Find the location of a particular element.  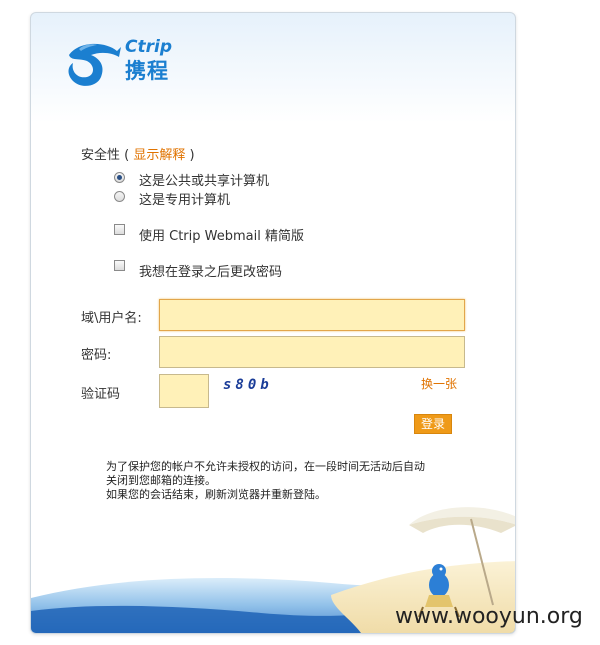

notice-line-3: 如果您的会话结束，刷新浏览器并重新登陆。 is located at coordinates (216, 494).